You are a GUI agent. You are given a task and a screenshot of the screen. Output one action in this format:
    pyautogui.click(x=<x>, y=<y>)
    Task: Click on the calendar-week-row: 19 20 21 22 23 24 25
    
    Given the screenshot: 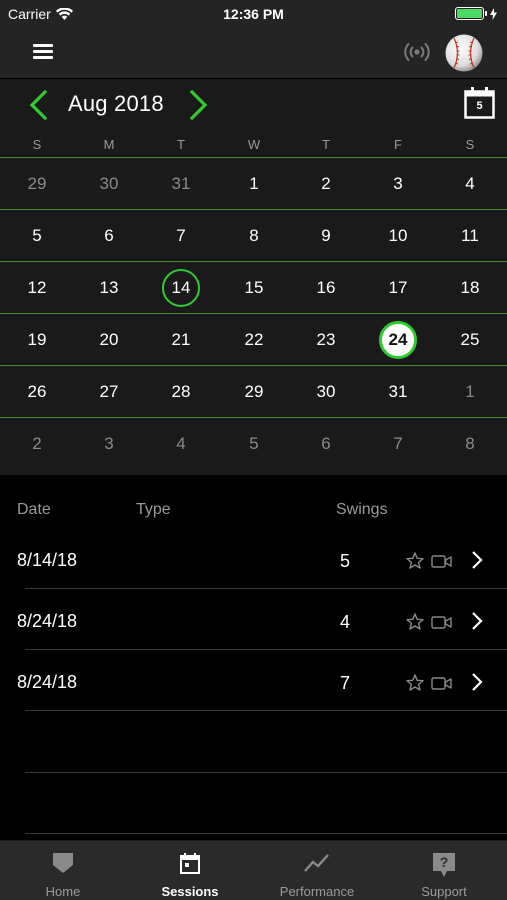 What is the action you would take?
    pyautogui.click(x=253, y=339)
    